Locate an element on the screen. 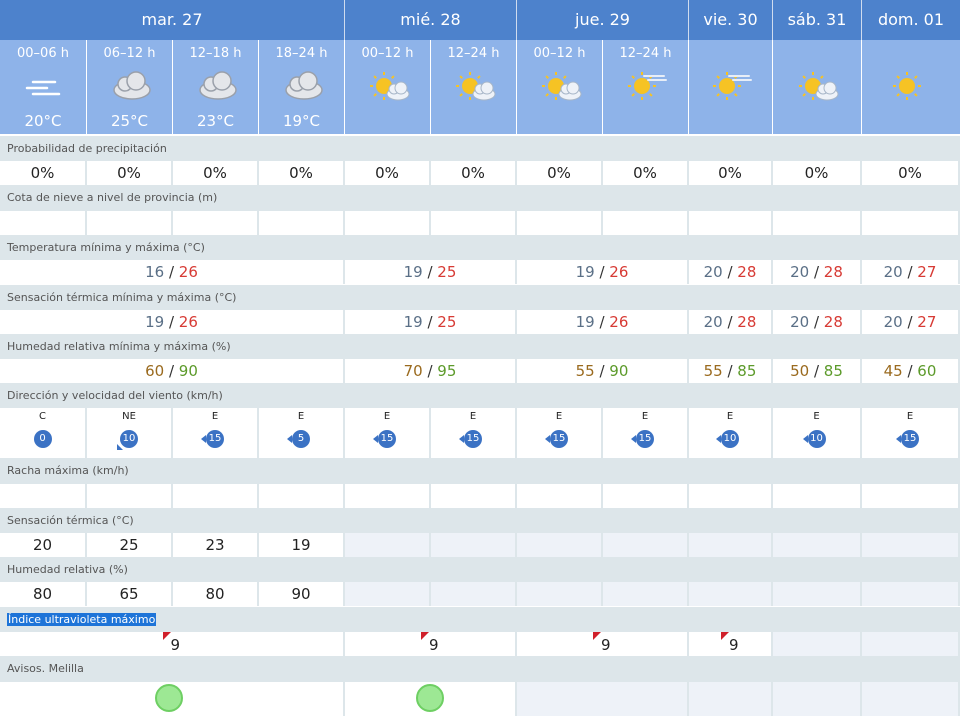 The width and height of the screenshot is (960, 720). feel-minmax-cell: 20 / 27 is located at coordinates (911, 322).